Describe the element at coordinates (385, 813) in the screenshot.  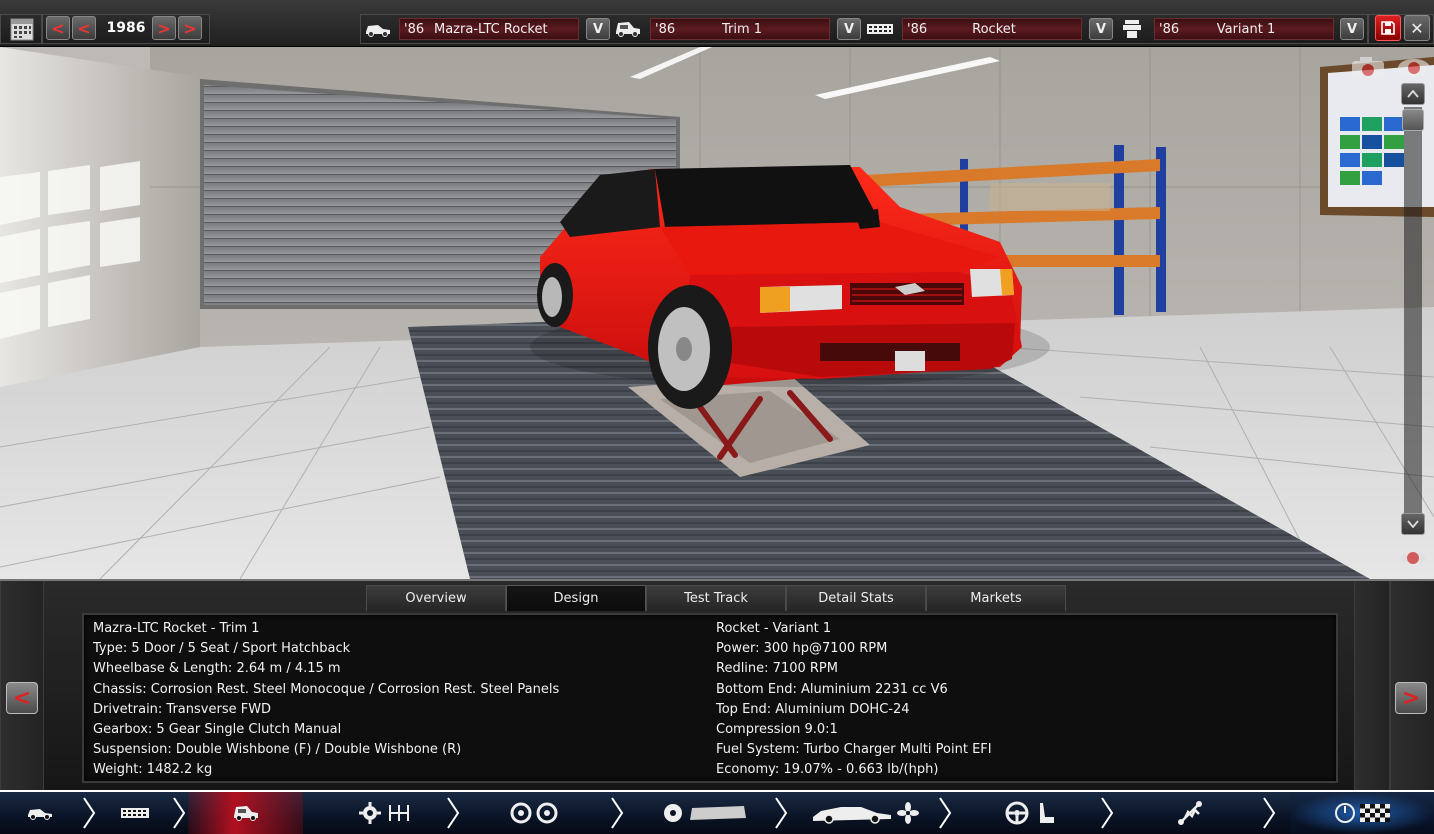
I see `step-engine-gearbox` at that location.